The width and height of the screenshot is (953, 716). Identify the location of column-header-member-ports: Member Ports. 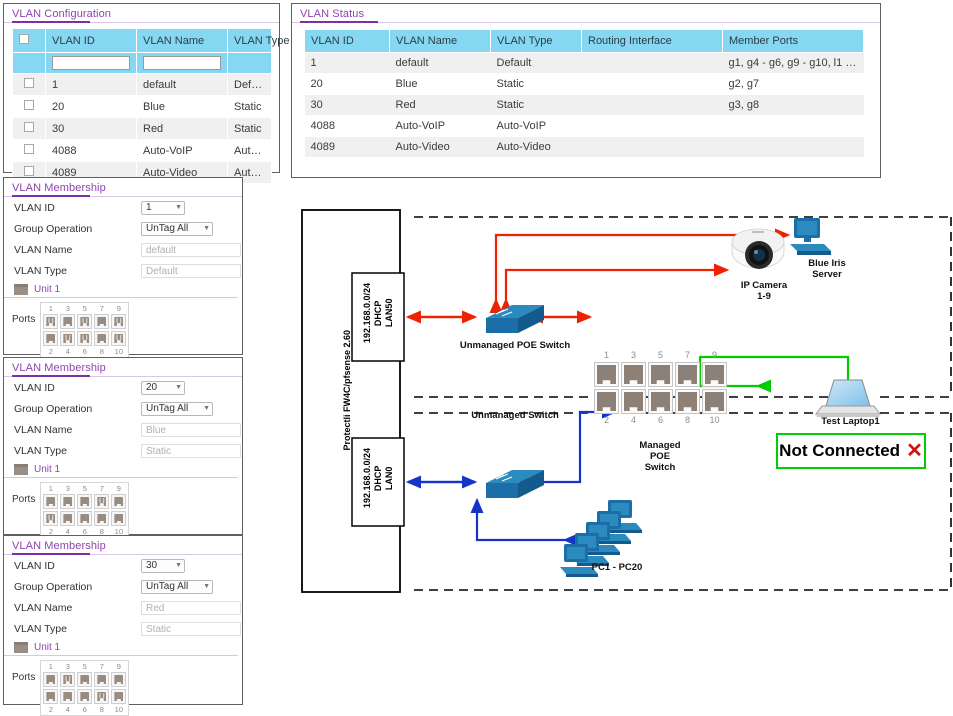
(793, 41).